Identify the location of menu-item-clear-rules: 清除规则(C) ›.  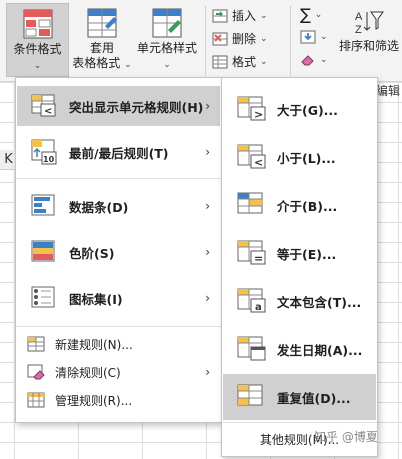
(118, 372).